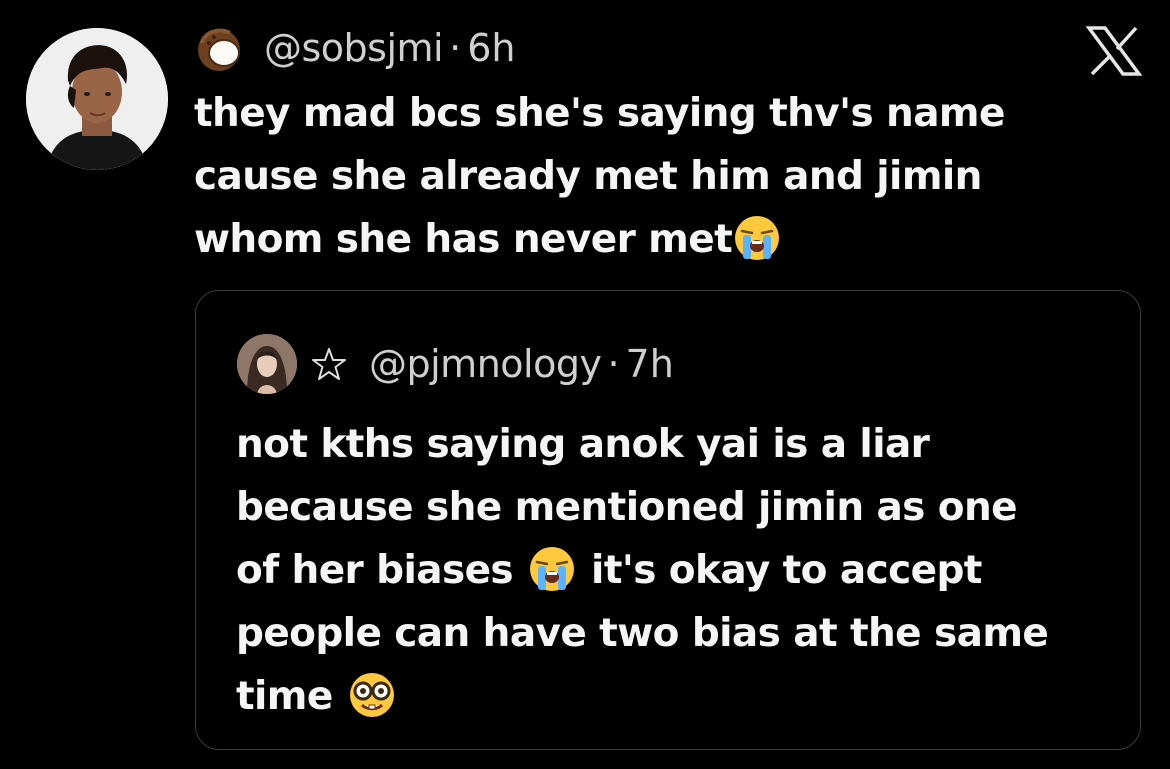  I want to click on post-header: @sobsjmi · 6h, so click(354, 48).